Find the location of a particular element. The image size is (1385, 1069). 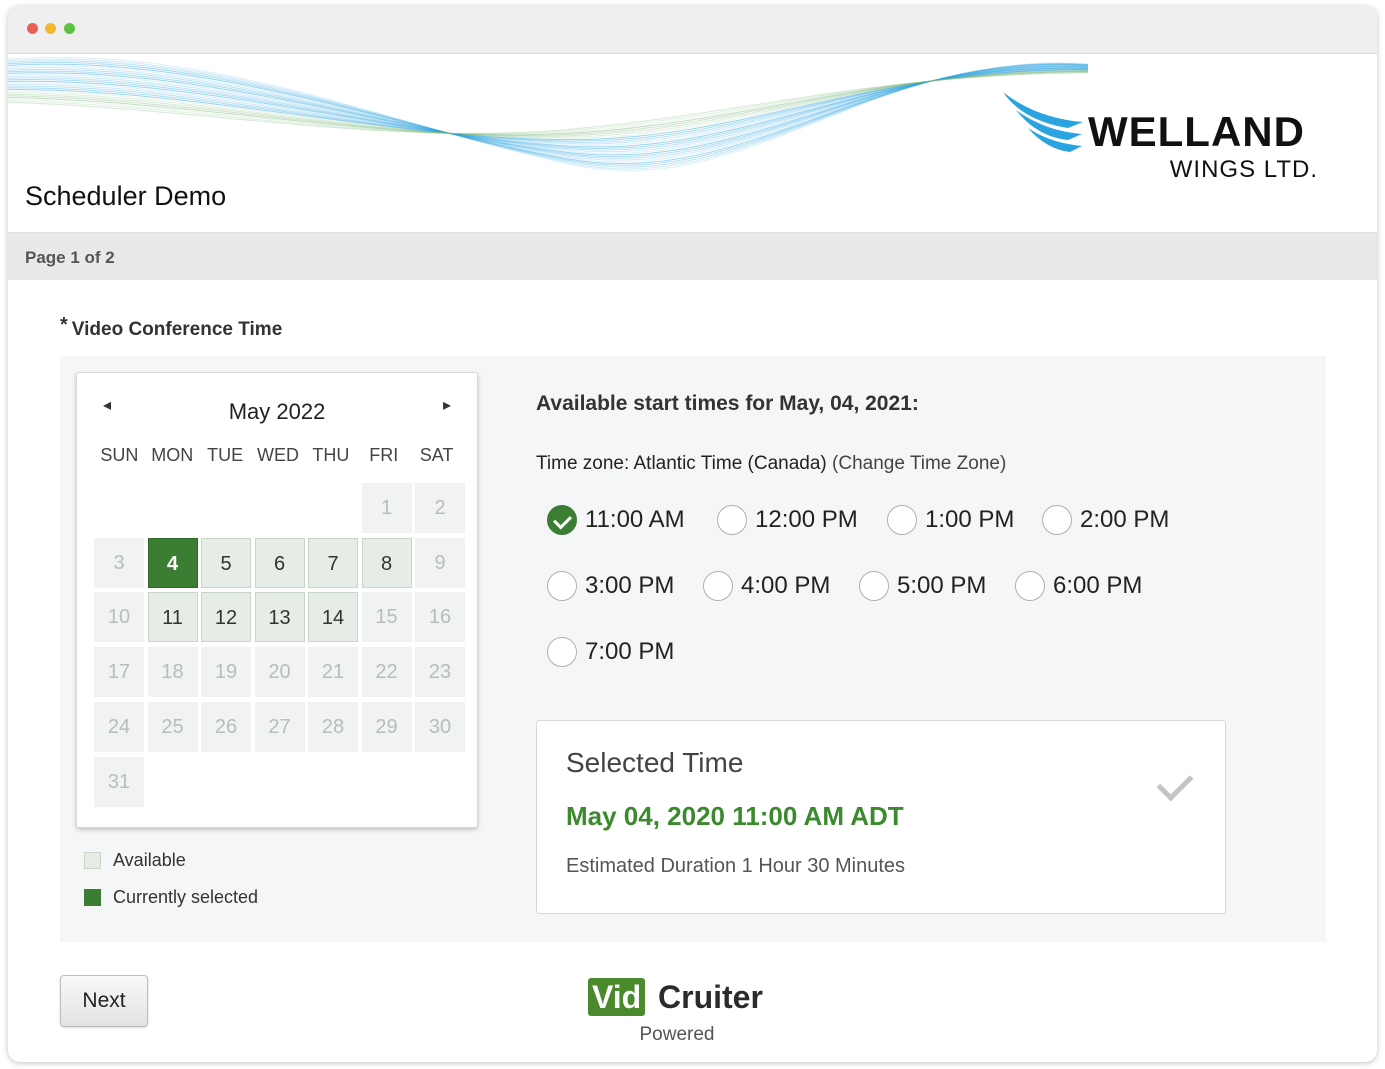

required-marker: * is located at coordinates (64, 325).